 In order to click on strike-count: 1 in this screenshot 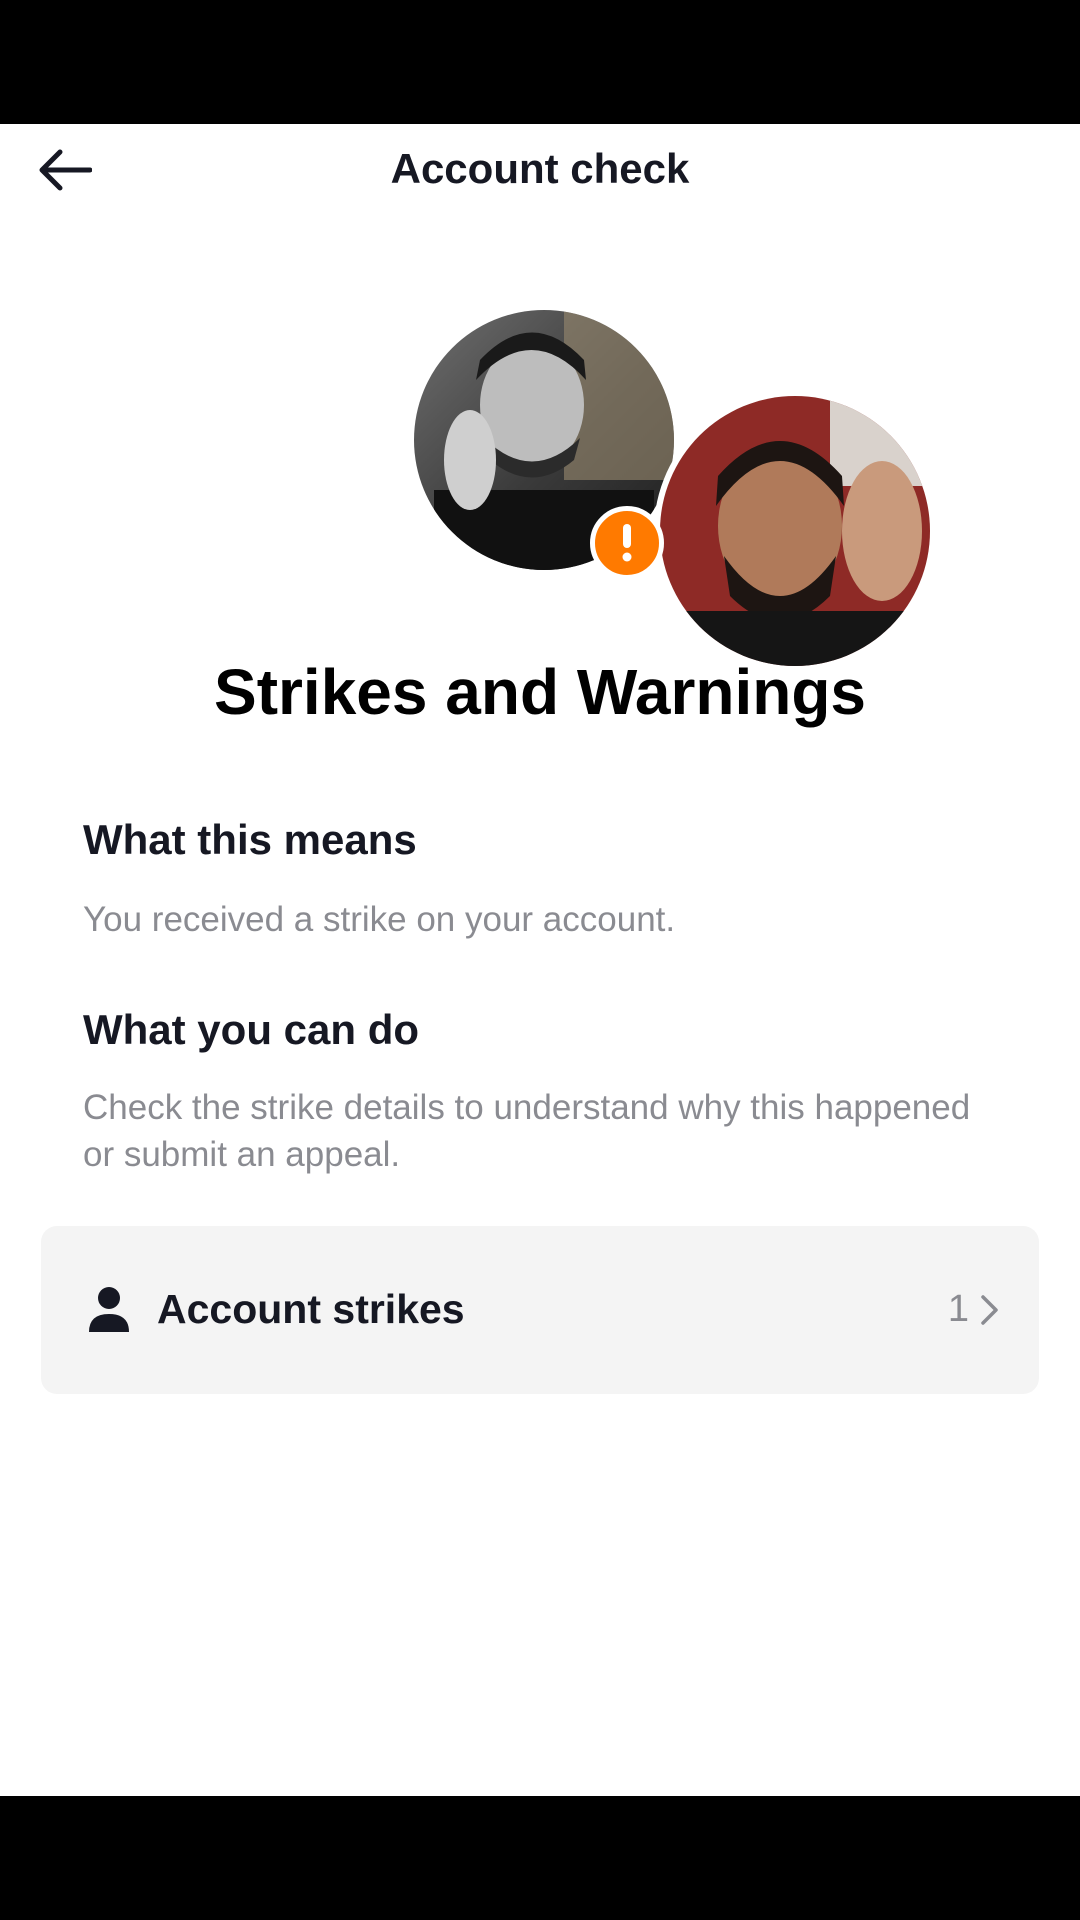, I will do `click(958, 1309)`.